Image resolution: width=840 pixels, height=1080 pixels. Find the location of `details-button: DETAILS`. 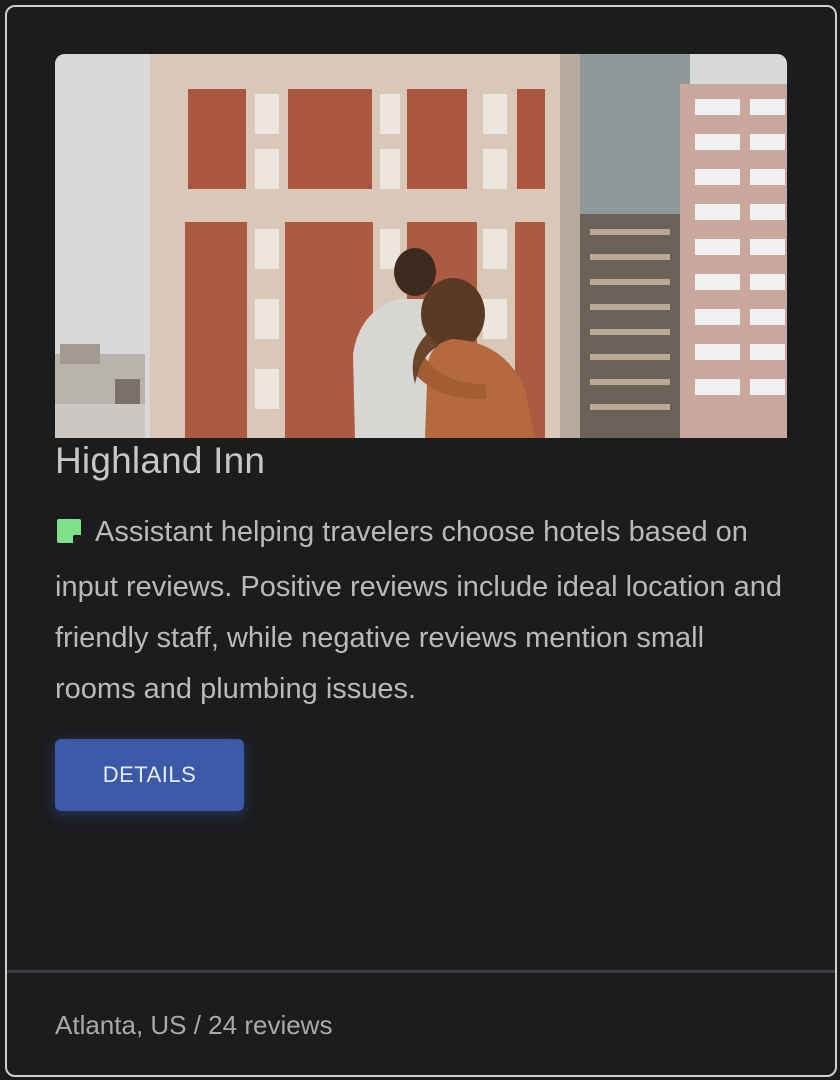

details-button: DETAILS is located at coordinates (149, 775).